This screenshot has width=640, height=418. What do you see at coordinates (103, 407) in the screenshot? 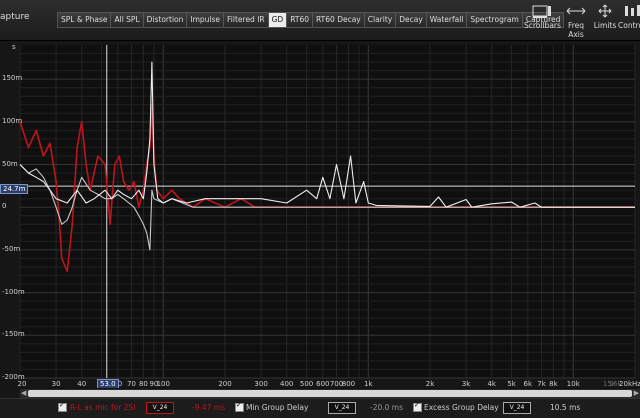
I see `legend-label-measurement: R-L as mic for 2SI` at bounding box center [103, 407].